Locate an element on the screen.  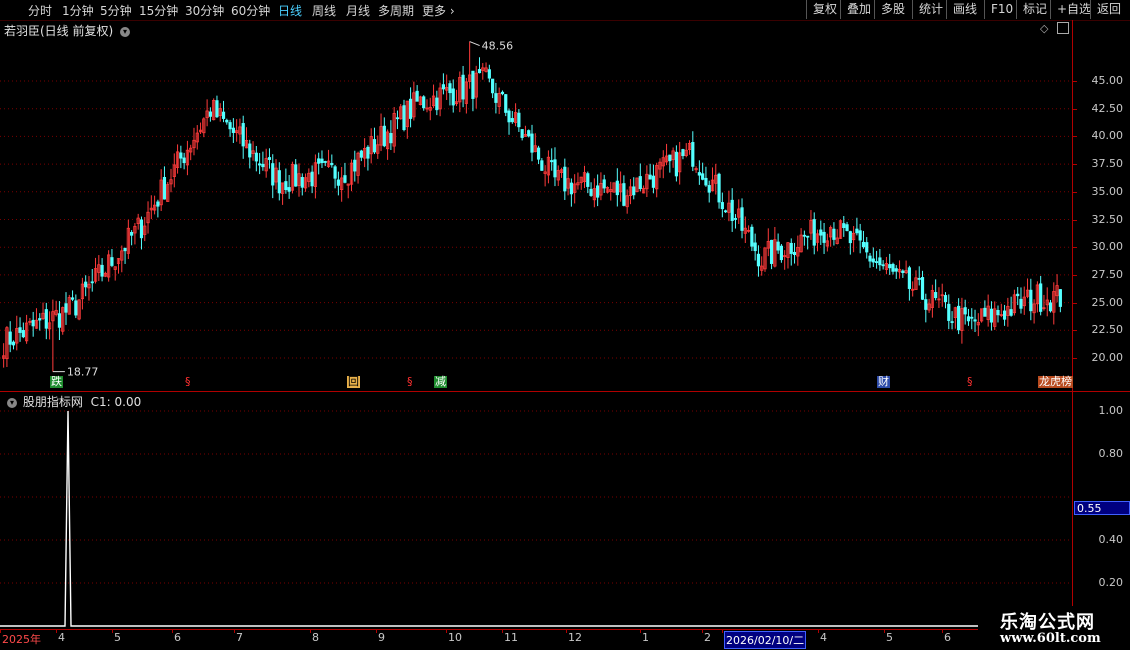
period-tab-8: 月线 is located at coordinates (358, 10).